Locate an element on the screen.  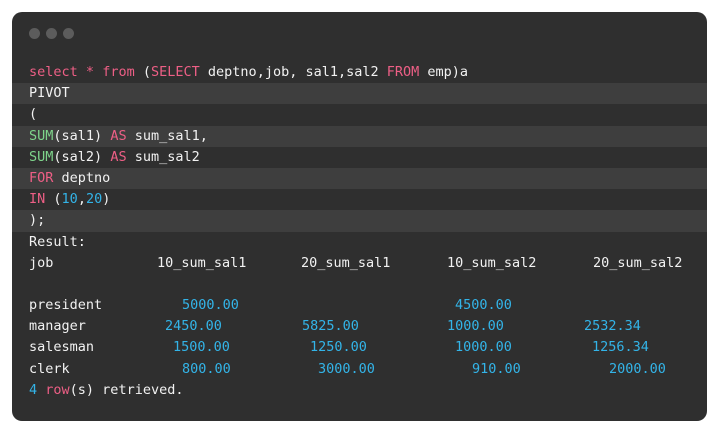
cell-value: 2000.00 is located at coordinates (637, 368).